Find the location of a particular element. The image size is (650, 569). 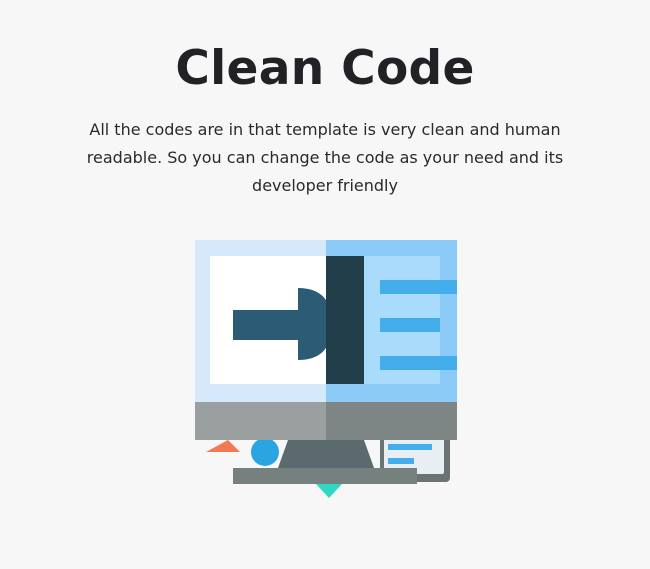

dark-divider-bar is located at coordinates (345, 320).